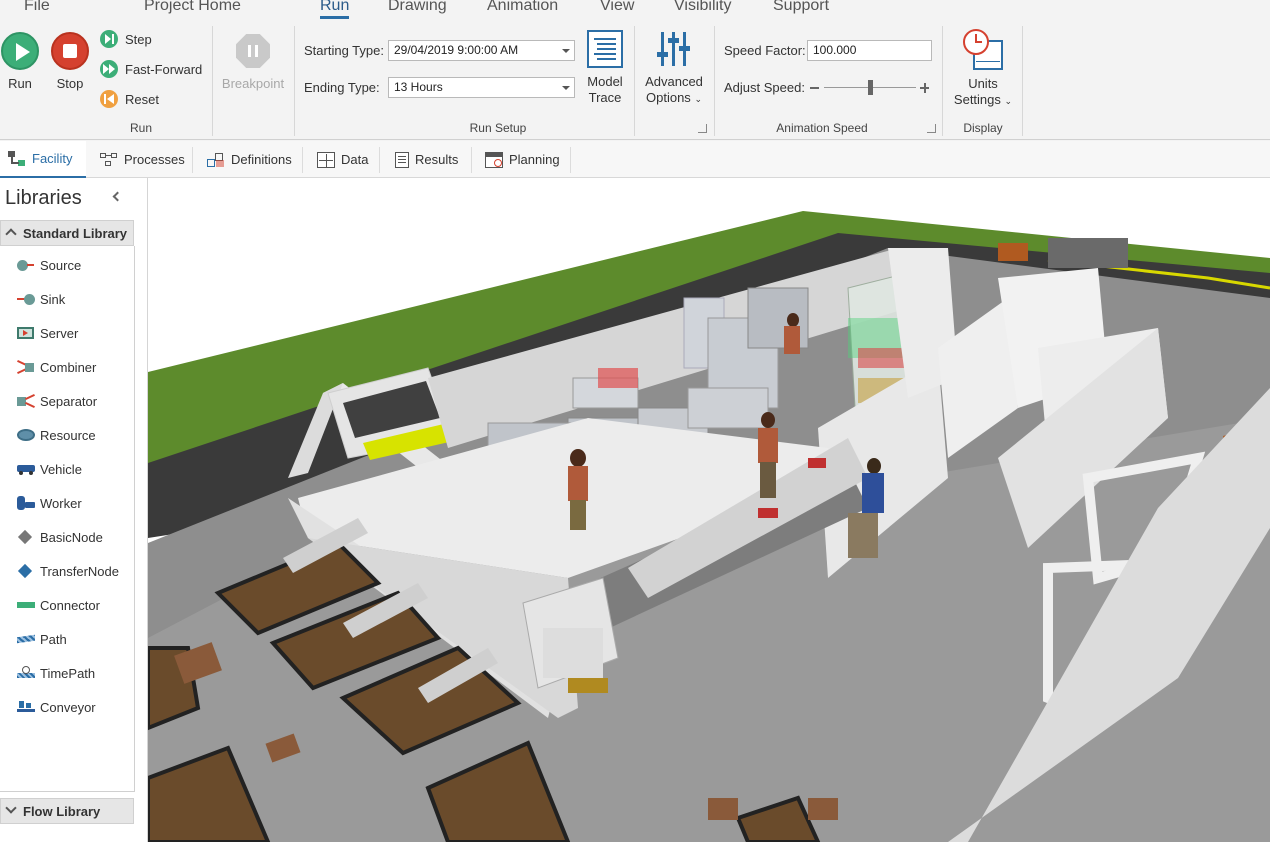 This screenshot has width=1270, height=842. What do you see at coordinates (68, 367) in the screenshot?
I see `library-item-label: Combiner` at bounding box center [68, 367].